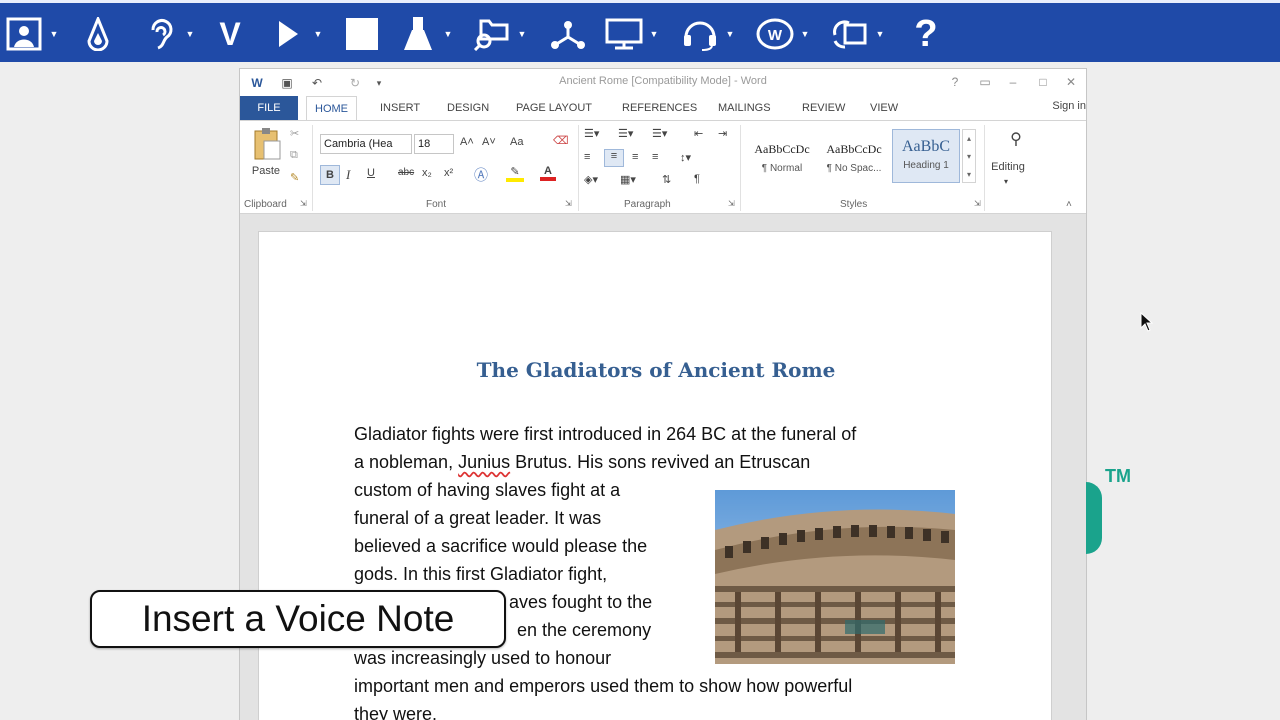 This screenshot has width=1280, height=720. What do you see at coordinates (467, 142) in the screenshot?
I see `grow-font-icon: A˄` at bounding box center [467, 142].